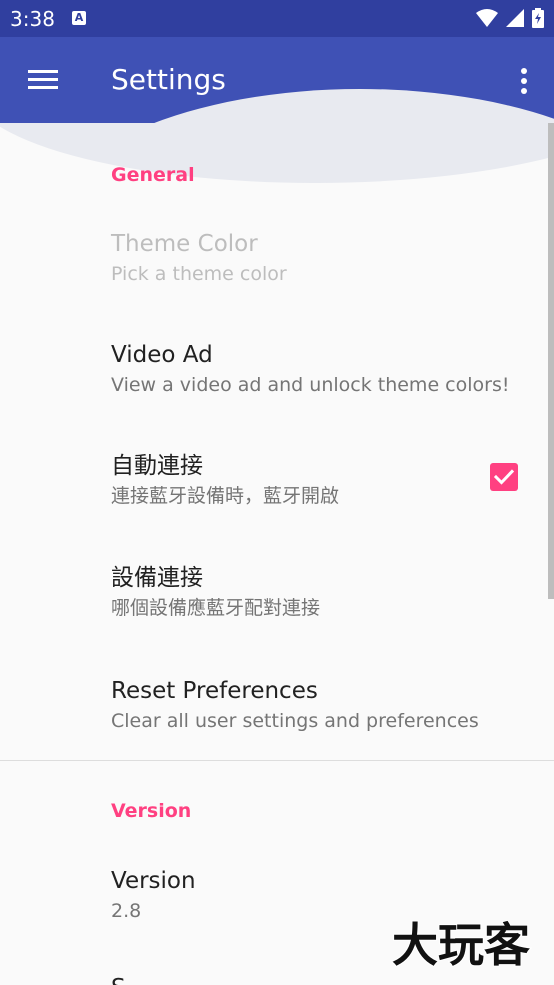 The width and height of the screenshot is (554, 985). What do you see at coordinates (277, 18) in the screenshot?
I see `status-bar: 3:38 A` at bounding box center [277, 18].